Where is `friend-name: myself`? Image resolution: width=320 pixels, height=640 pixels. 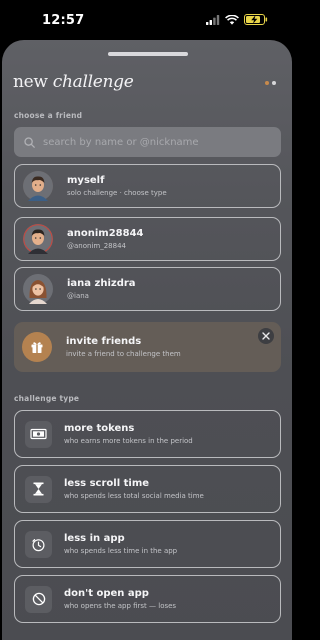
friend-name: myself is located at coordinates (86, 180).